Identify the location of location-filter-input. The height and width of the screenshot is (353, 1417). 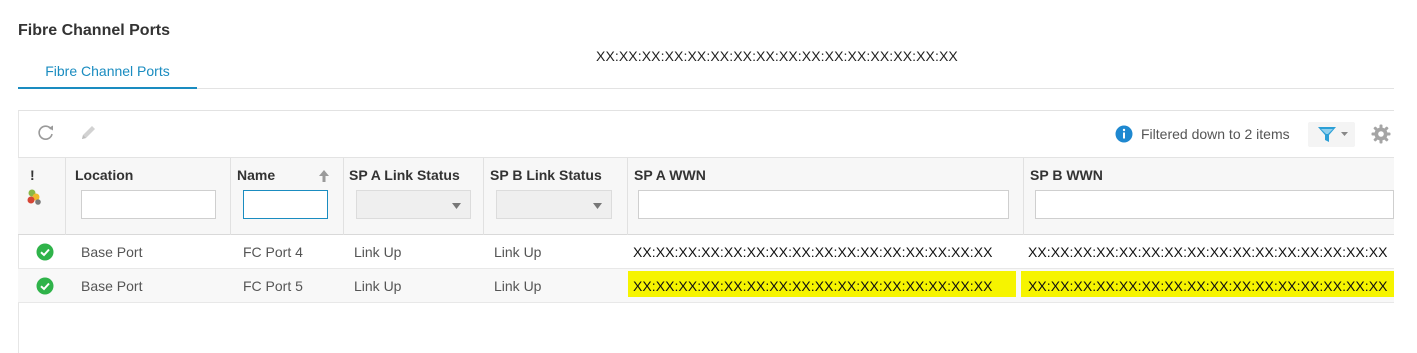
(148, 204).